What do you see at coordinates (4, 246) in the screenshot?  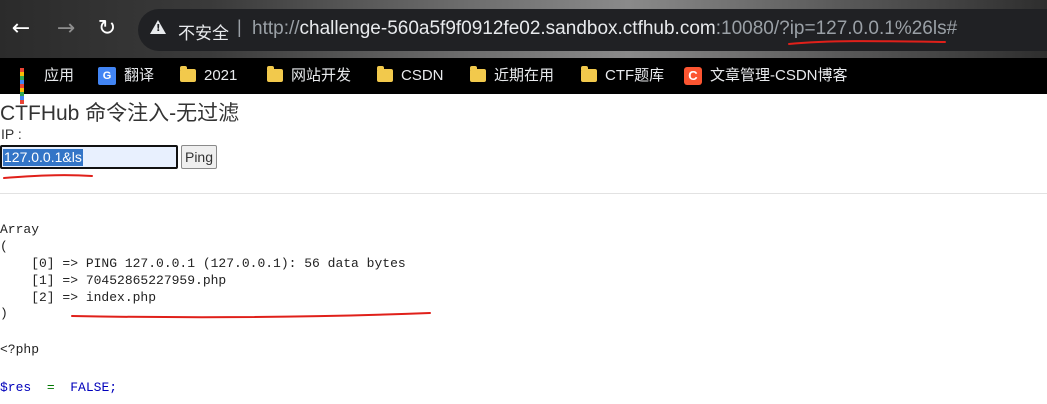 I see `output-line: (` at bounding box center [4, 246].